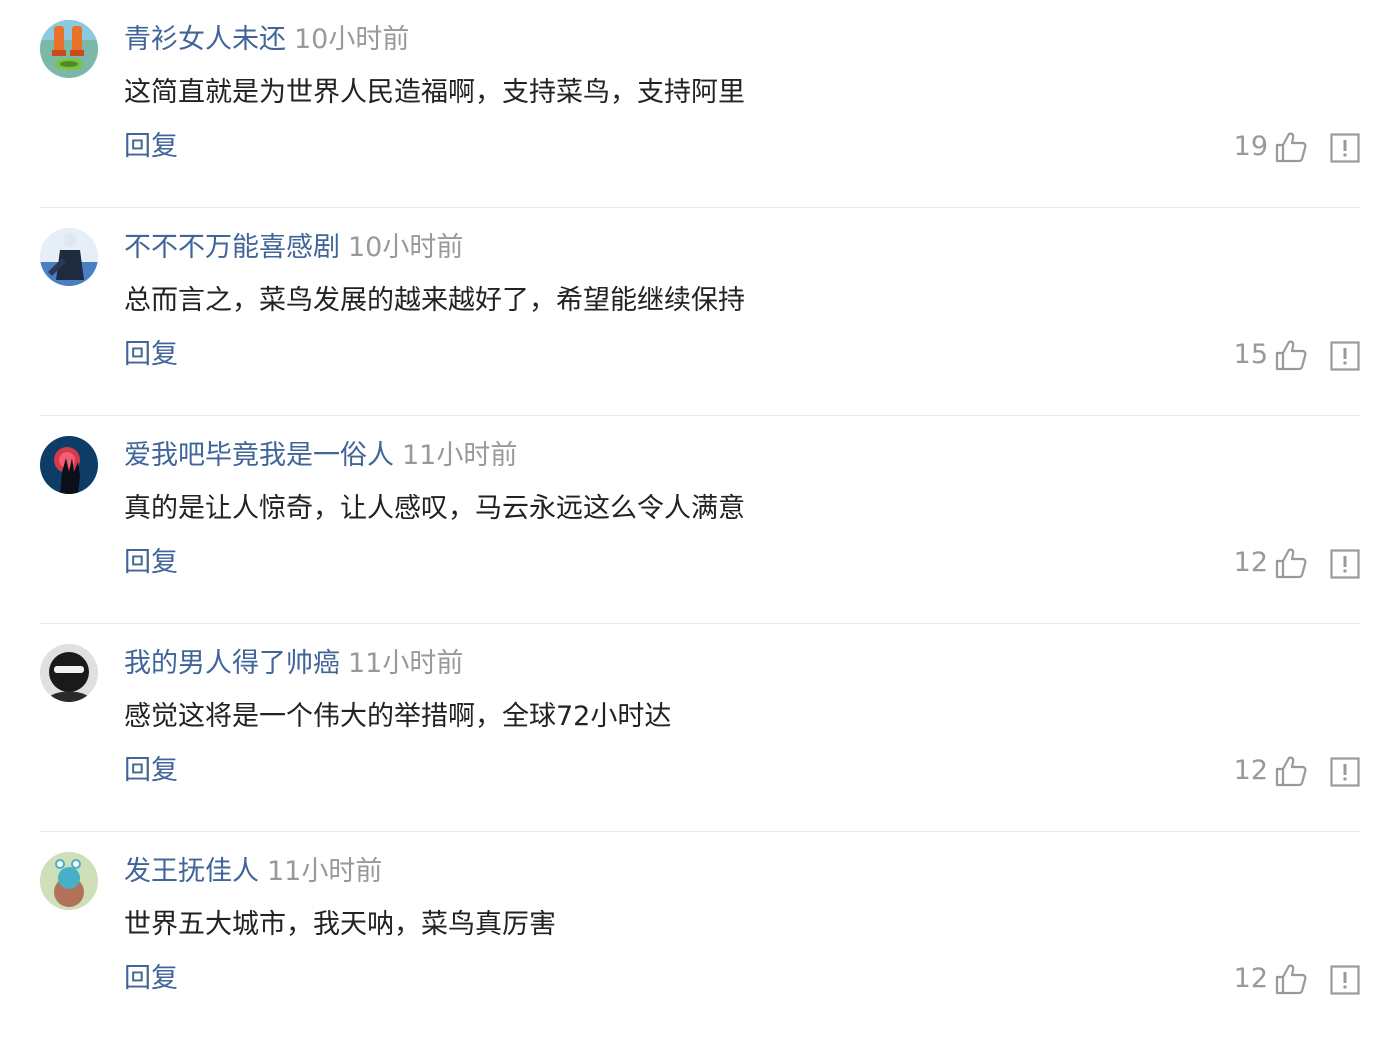 The width and height of the screenshot is (1376, 1040). What do you see at coordinates (1250, 146) in the screenshot?
I see `like-count: 19` at bounding box center [1250, 146].